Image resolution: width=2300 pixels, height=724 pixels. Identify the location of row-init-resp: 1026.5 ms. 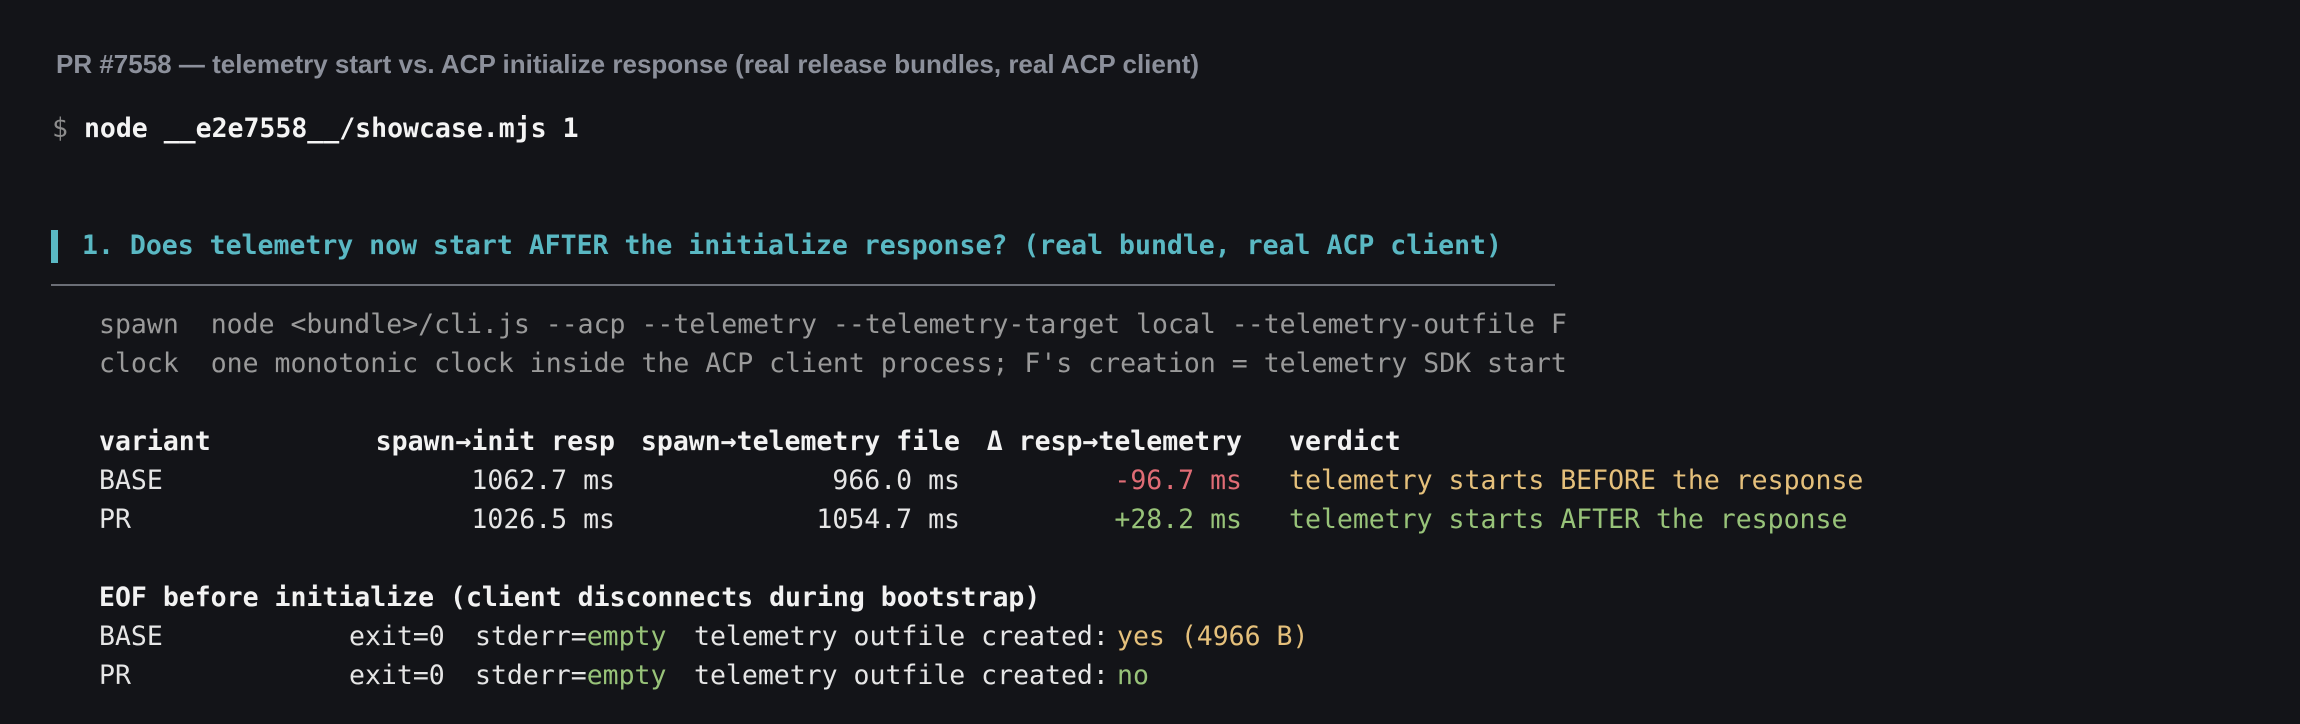
(543, 519).